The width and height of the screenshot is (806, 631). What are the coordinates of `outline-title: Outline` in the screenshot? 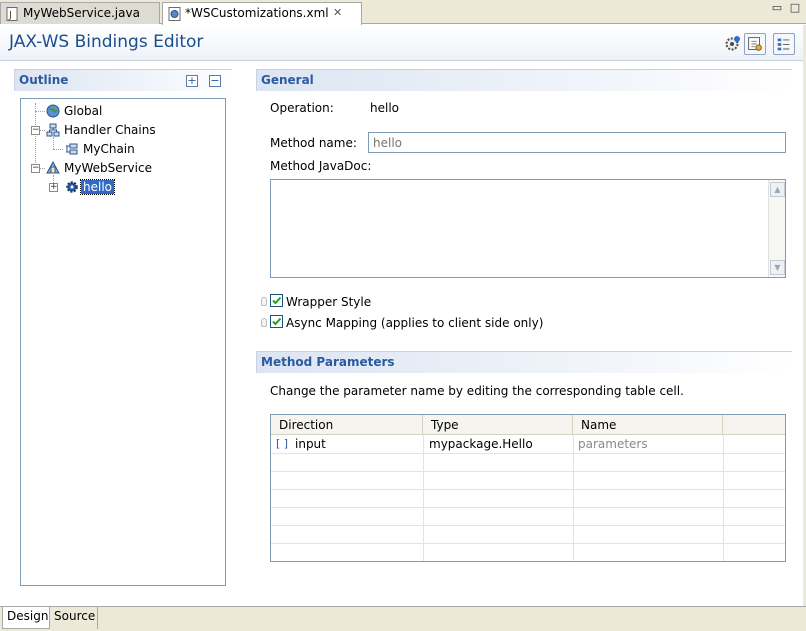 It's located at (44, 80).